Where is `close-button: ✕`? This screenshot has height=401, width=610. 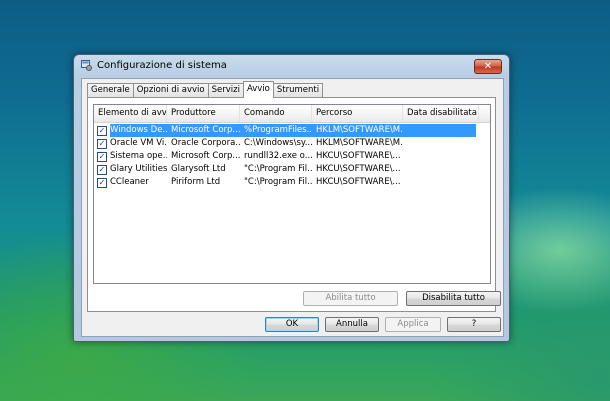
close-button: ✕ is located at coordinates (488, 66).